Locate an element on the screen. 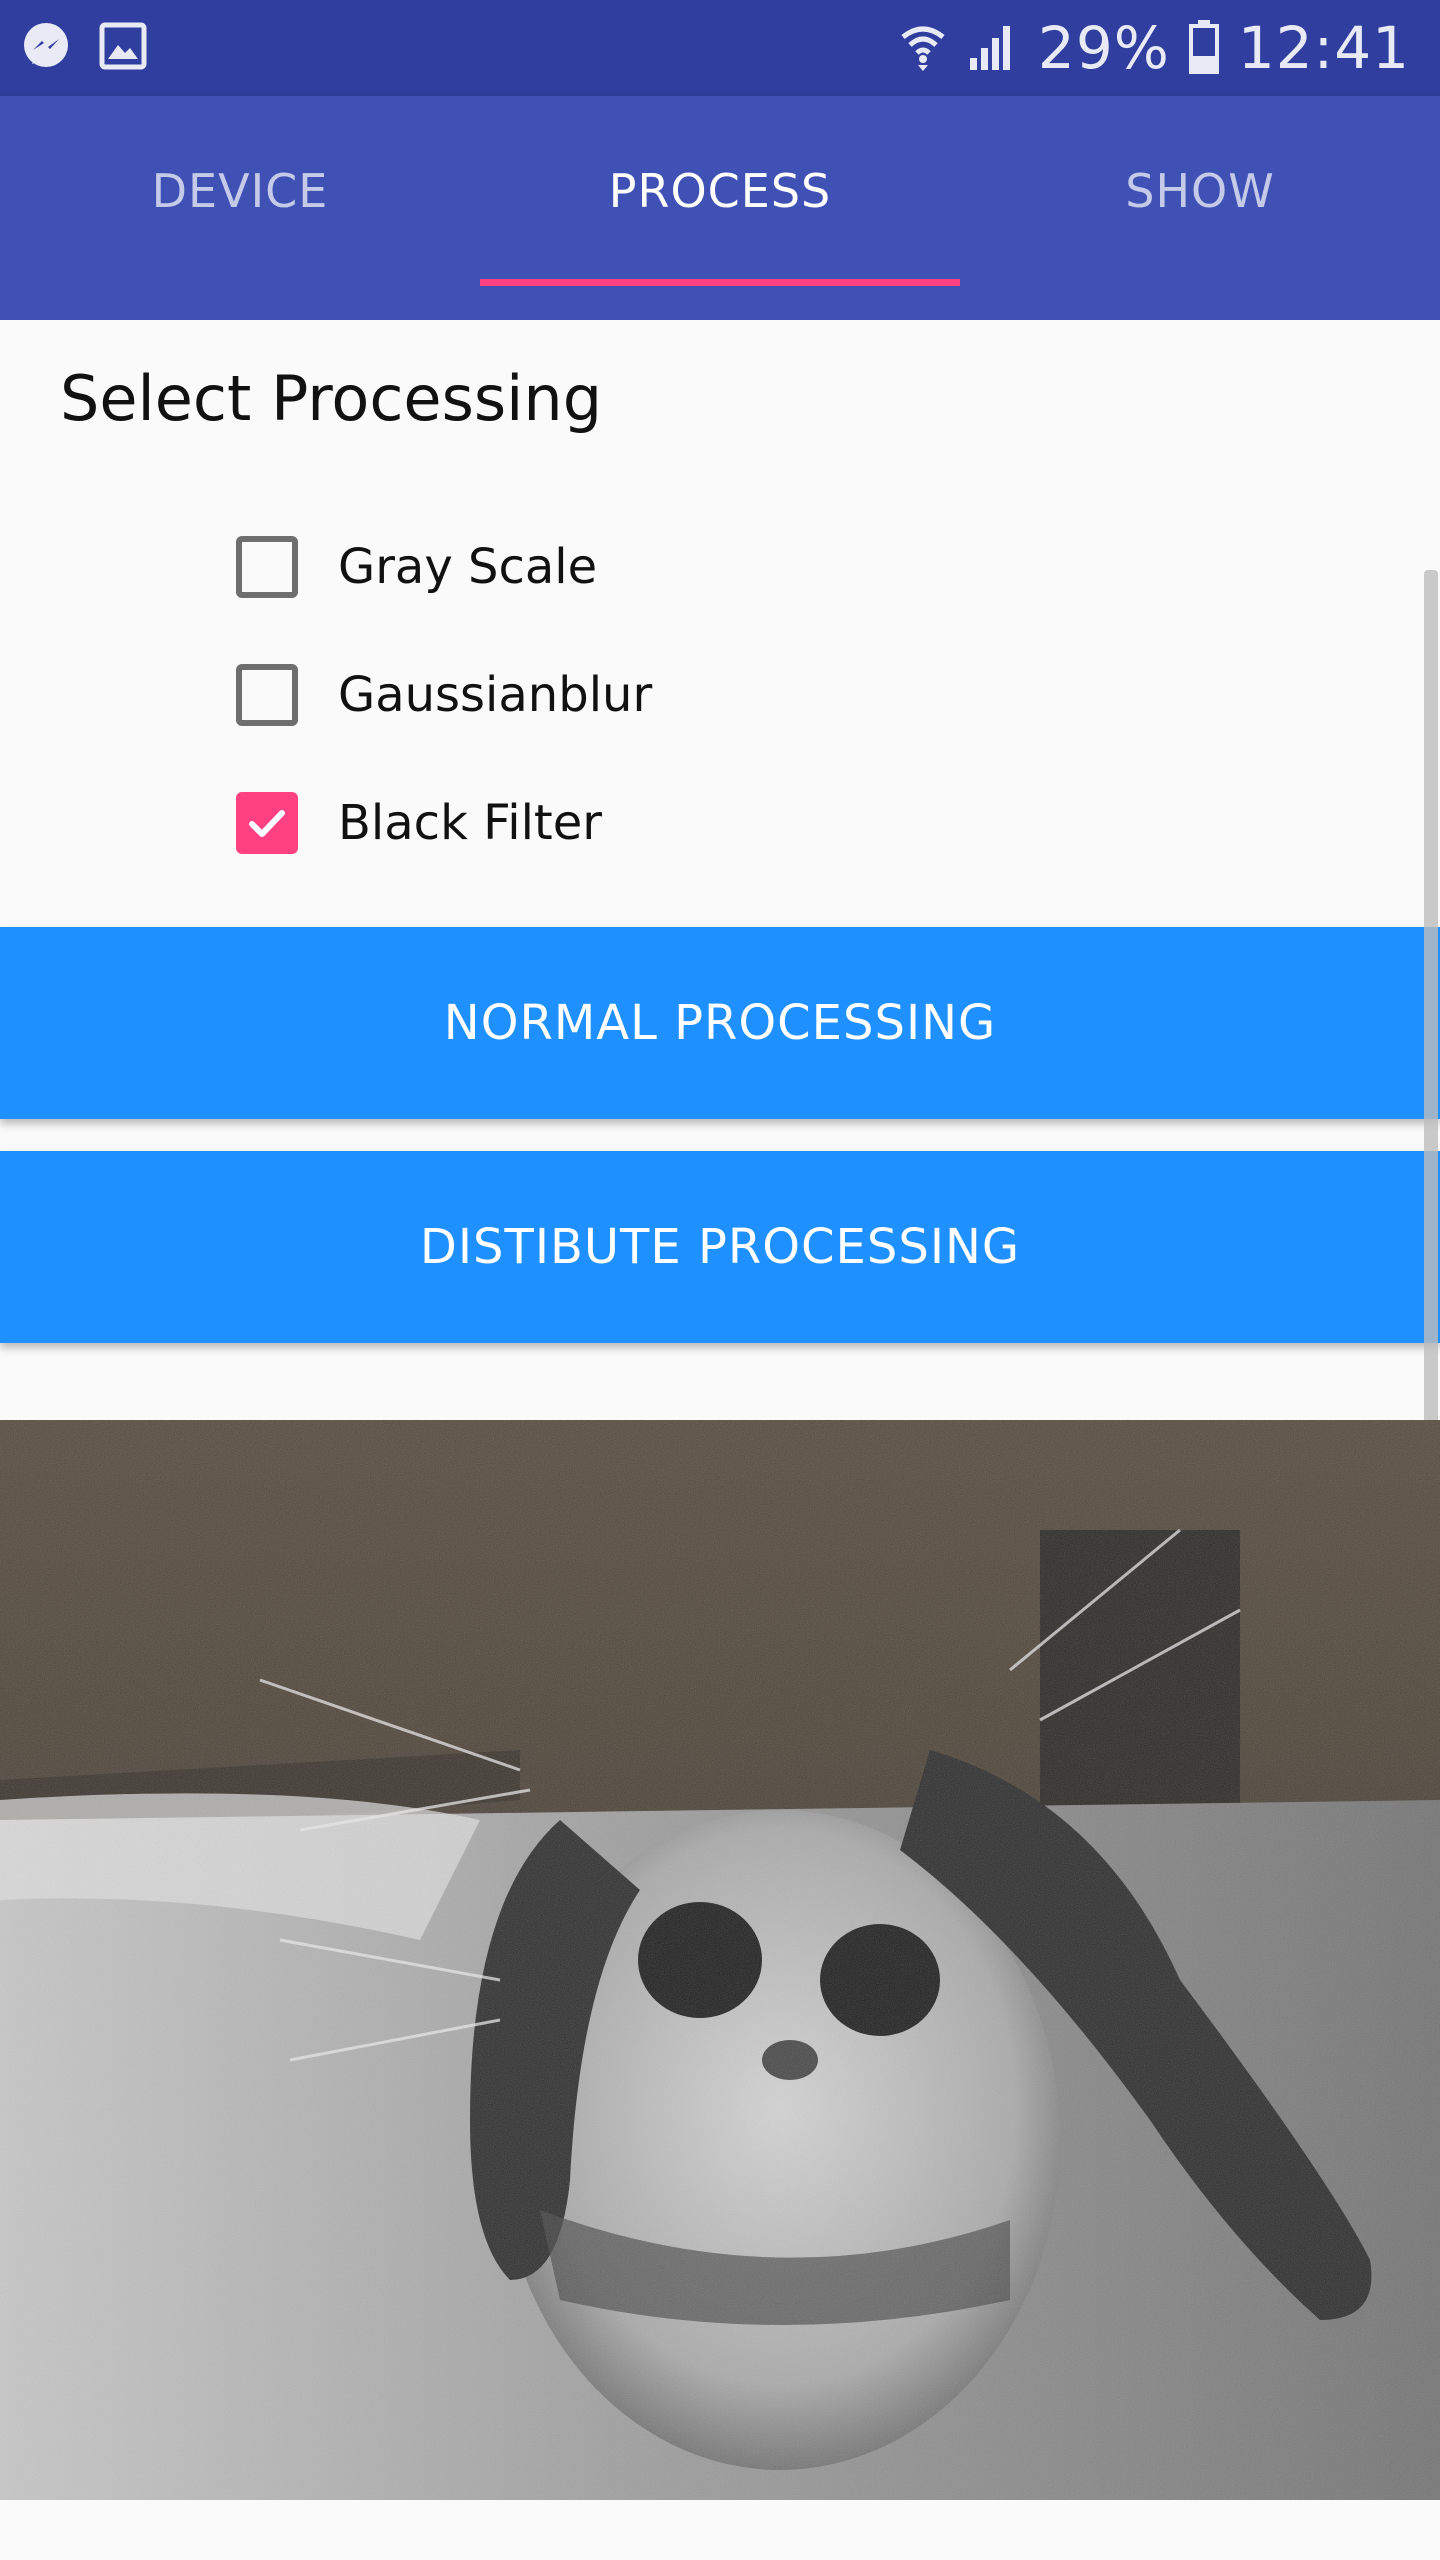 This screenshot has height=2560, width=1440. option-gaussianblur: Gaussianblur is located at coordinates (444, 695).